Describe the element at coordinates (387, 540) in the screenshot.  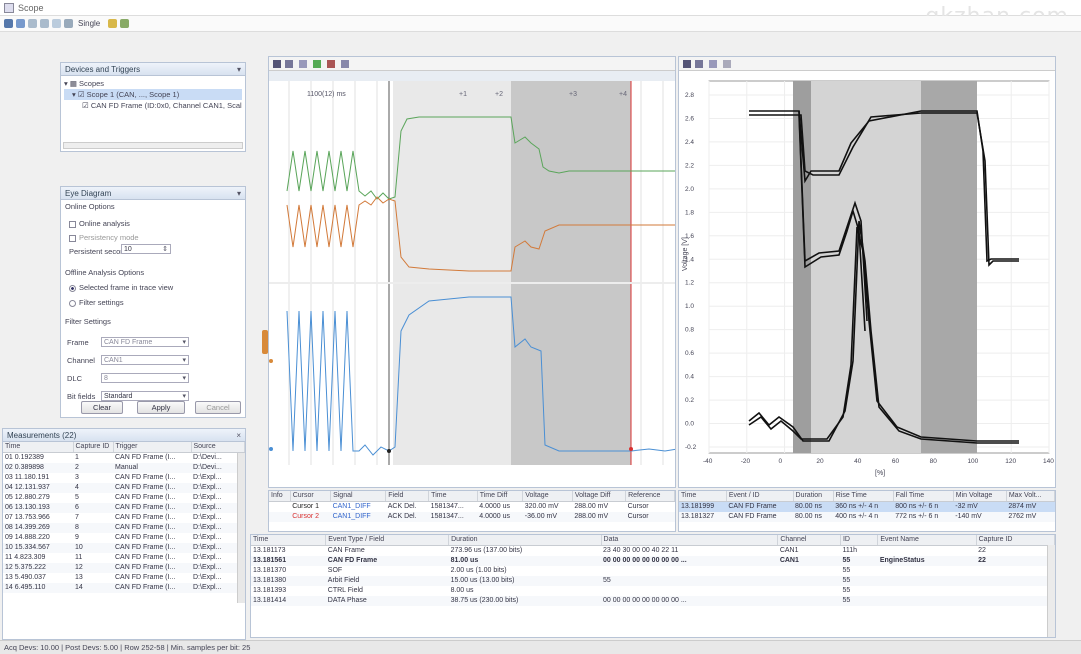
I see `col-header: Event Type / Field` at that location.